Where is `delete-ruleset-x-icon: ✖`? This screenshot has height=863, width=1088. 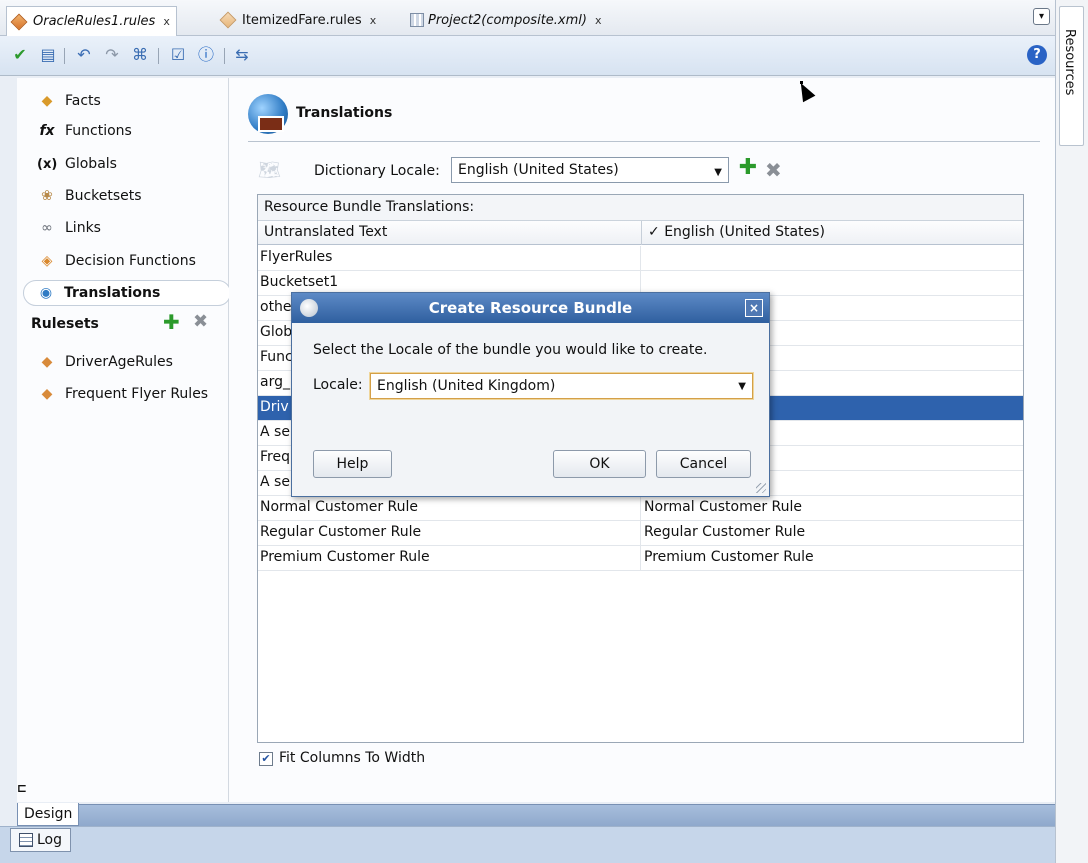 delete-ruleset-x-icon: ✖ is located at coordinates (200, 321).